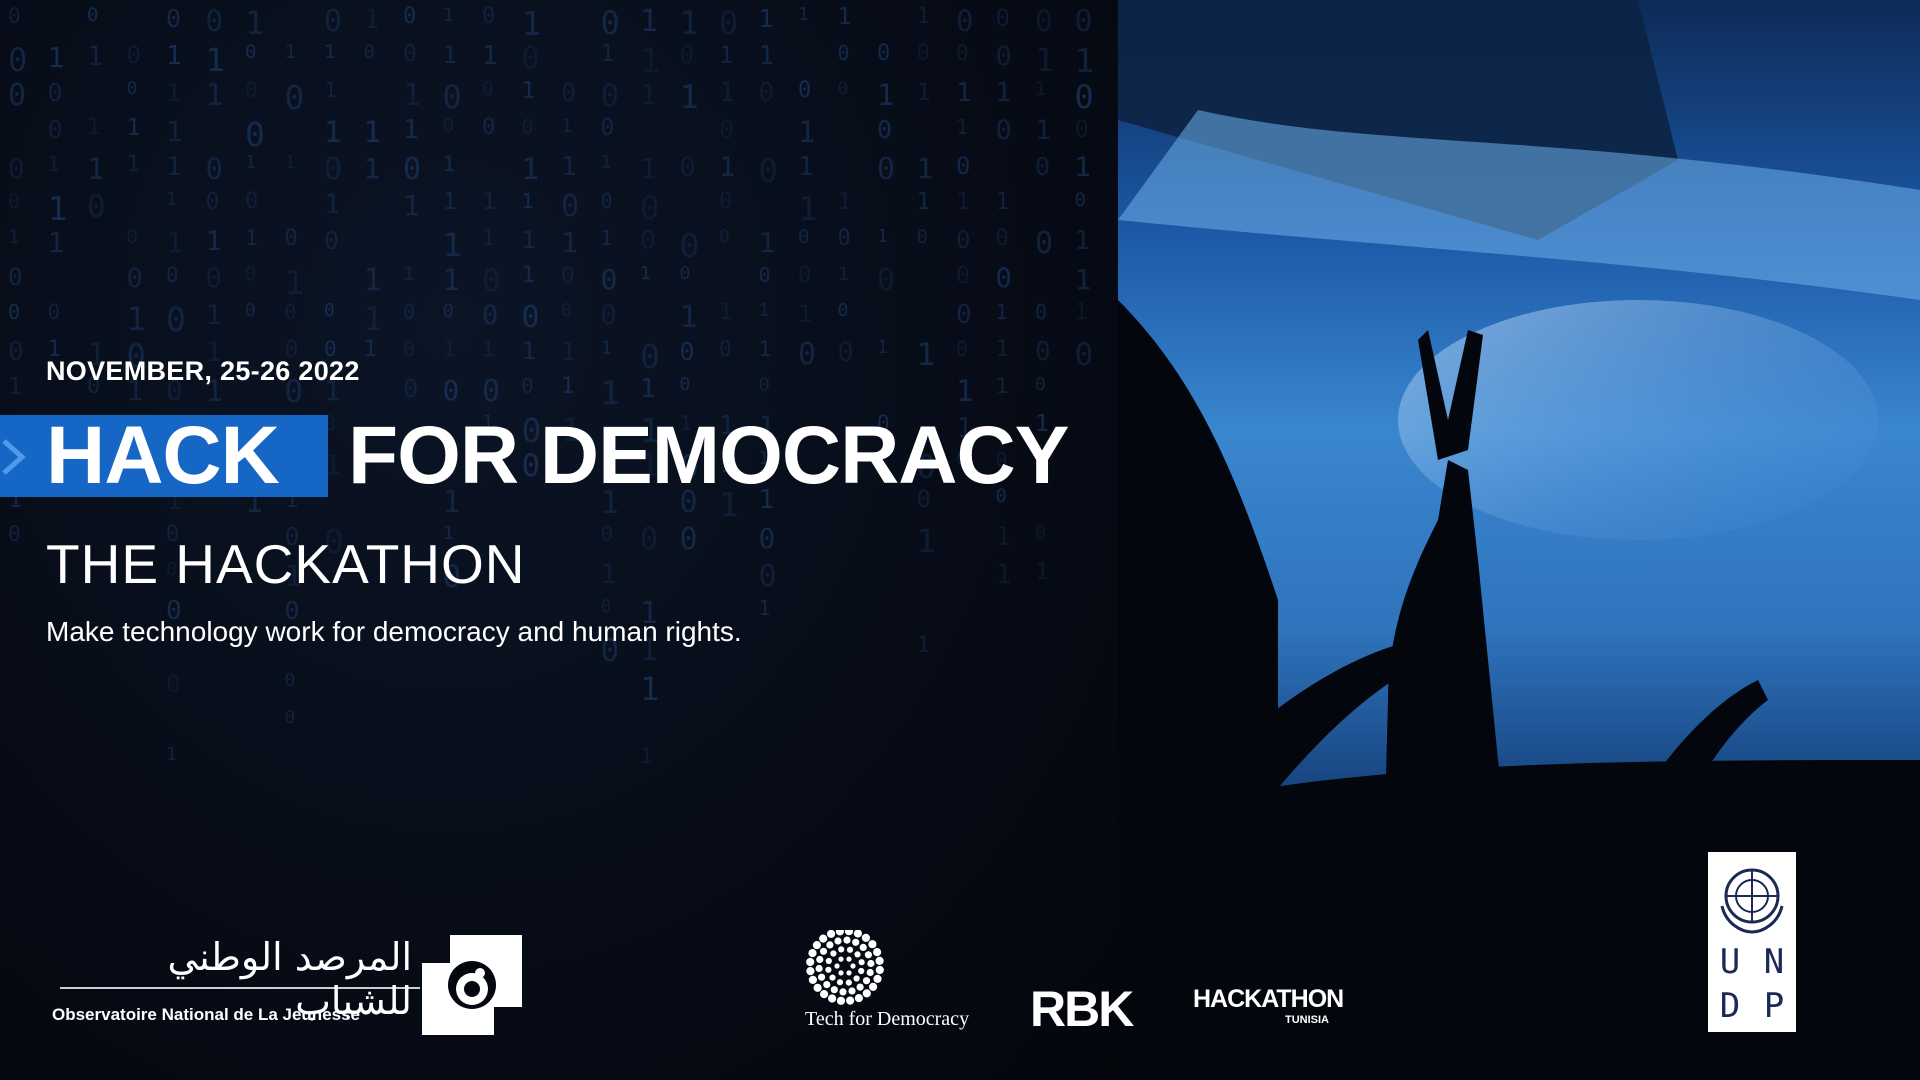 This screenshot has height=1080, width=1920. I want to click on hackathon-logo-main: HACKATHON, so click(1268, 999).